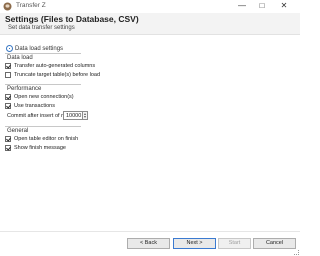 The width and height of the screenshot is (320, 256). I want to click on next-button: Next >, so click(194, 243).